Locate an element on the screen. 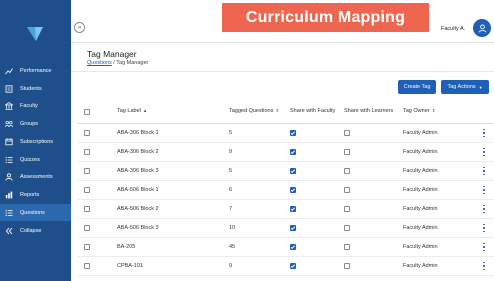 This screenshot has width=494, height=281. collapse-double-chevron-icon is located at coordinates (9, 231).